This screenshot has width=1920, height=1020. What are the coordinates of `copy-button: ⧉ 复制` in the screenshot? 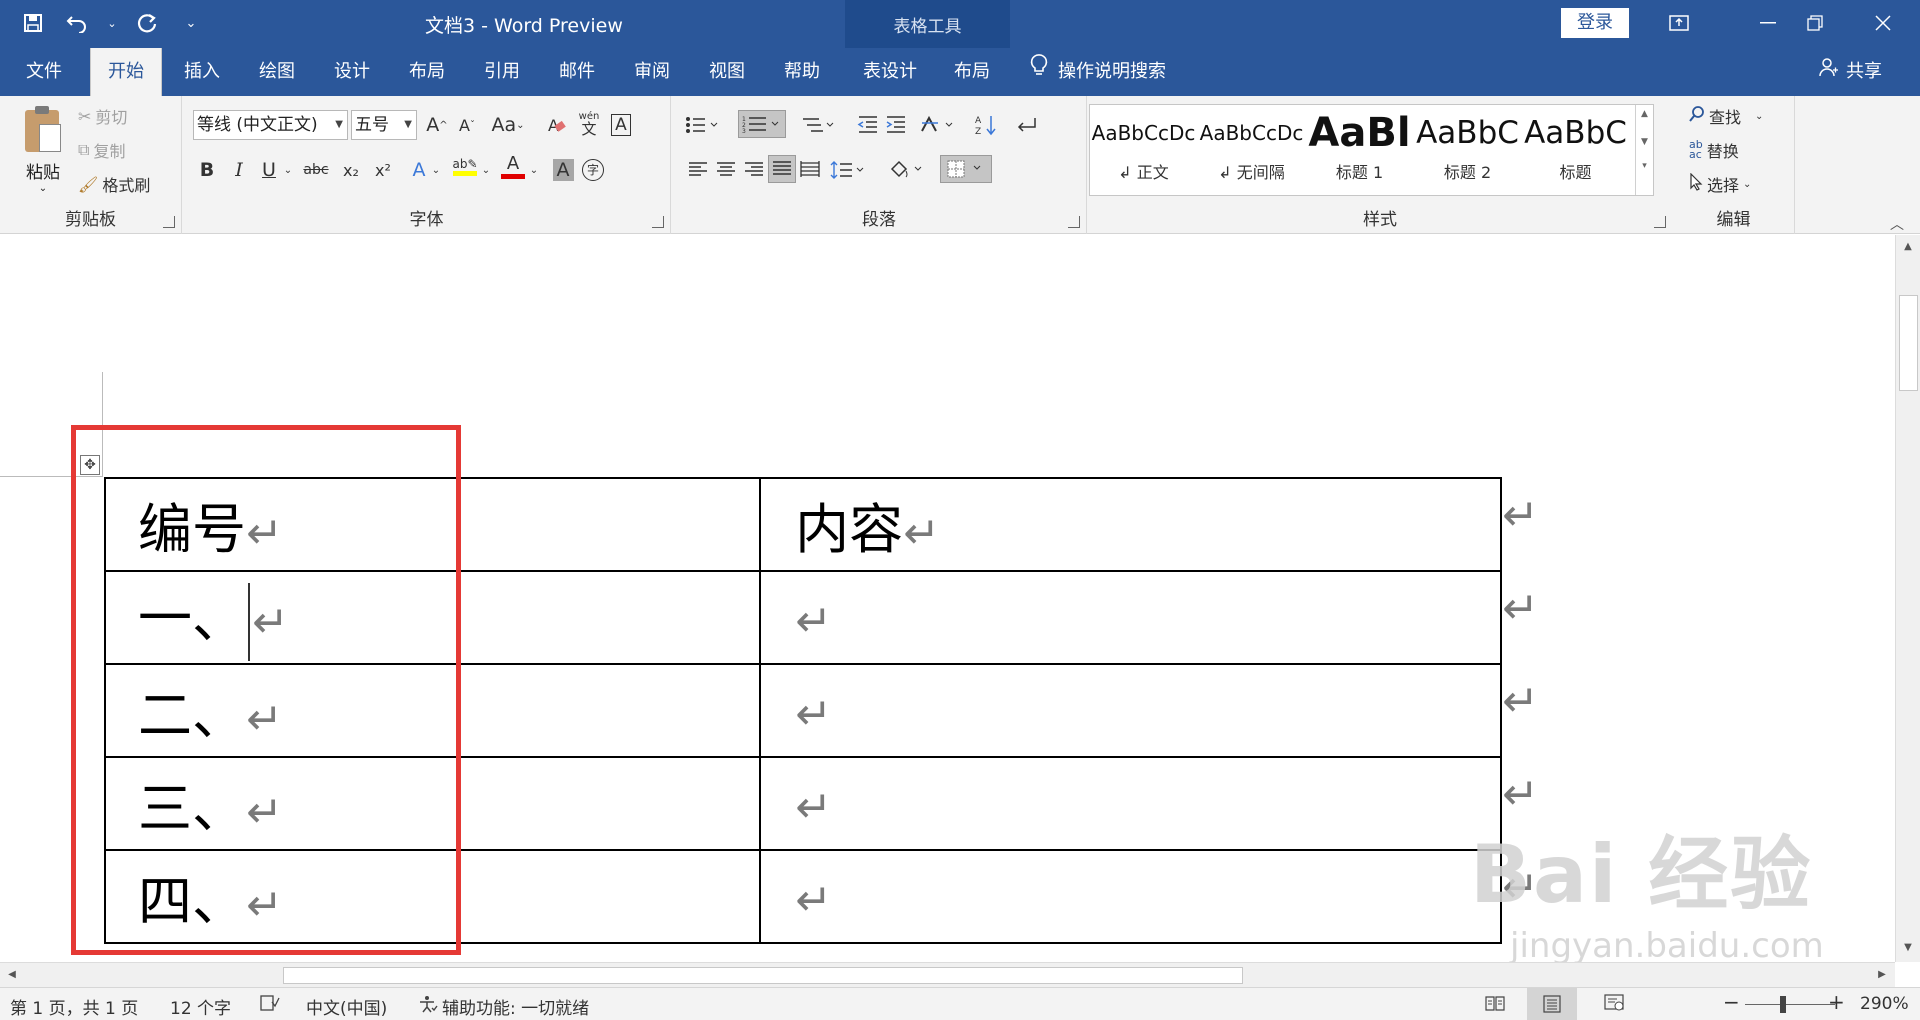 It's located at (101, 150).